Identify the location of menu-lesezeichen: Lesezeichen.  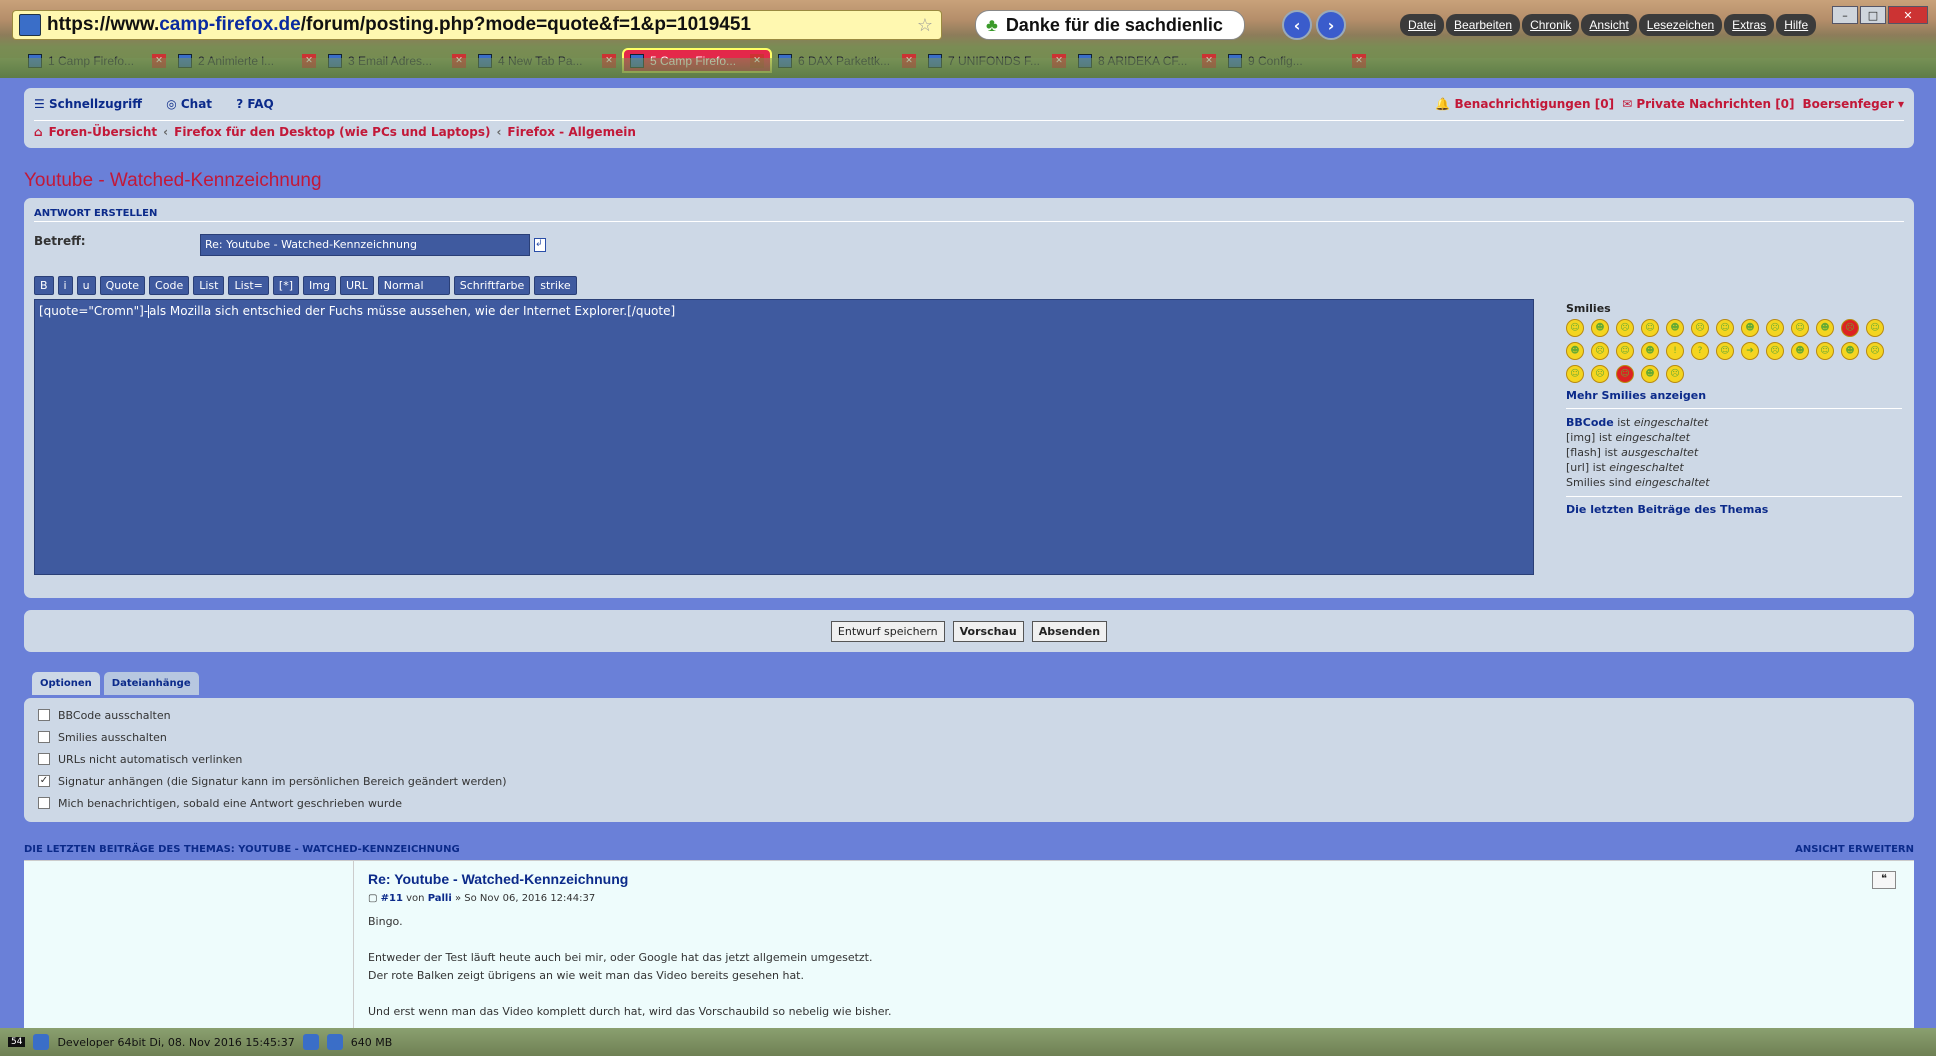
(1680, 25).